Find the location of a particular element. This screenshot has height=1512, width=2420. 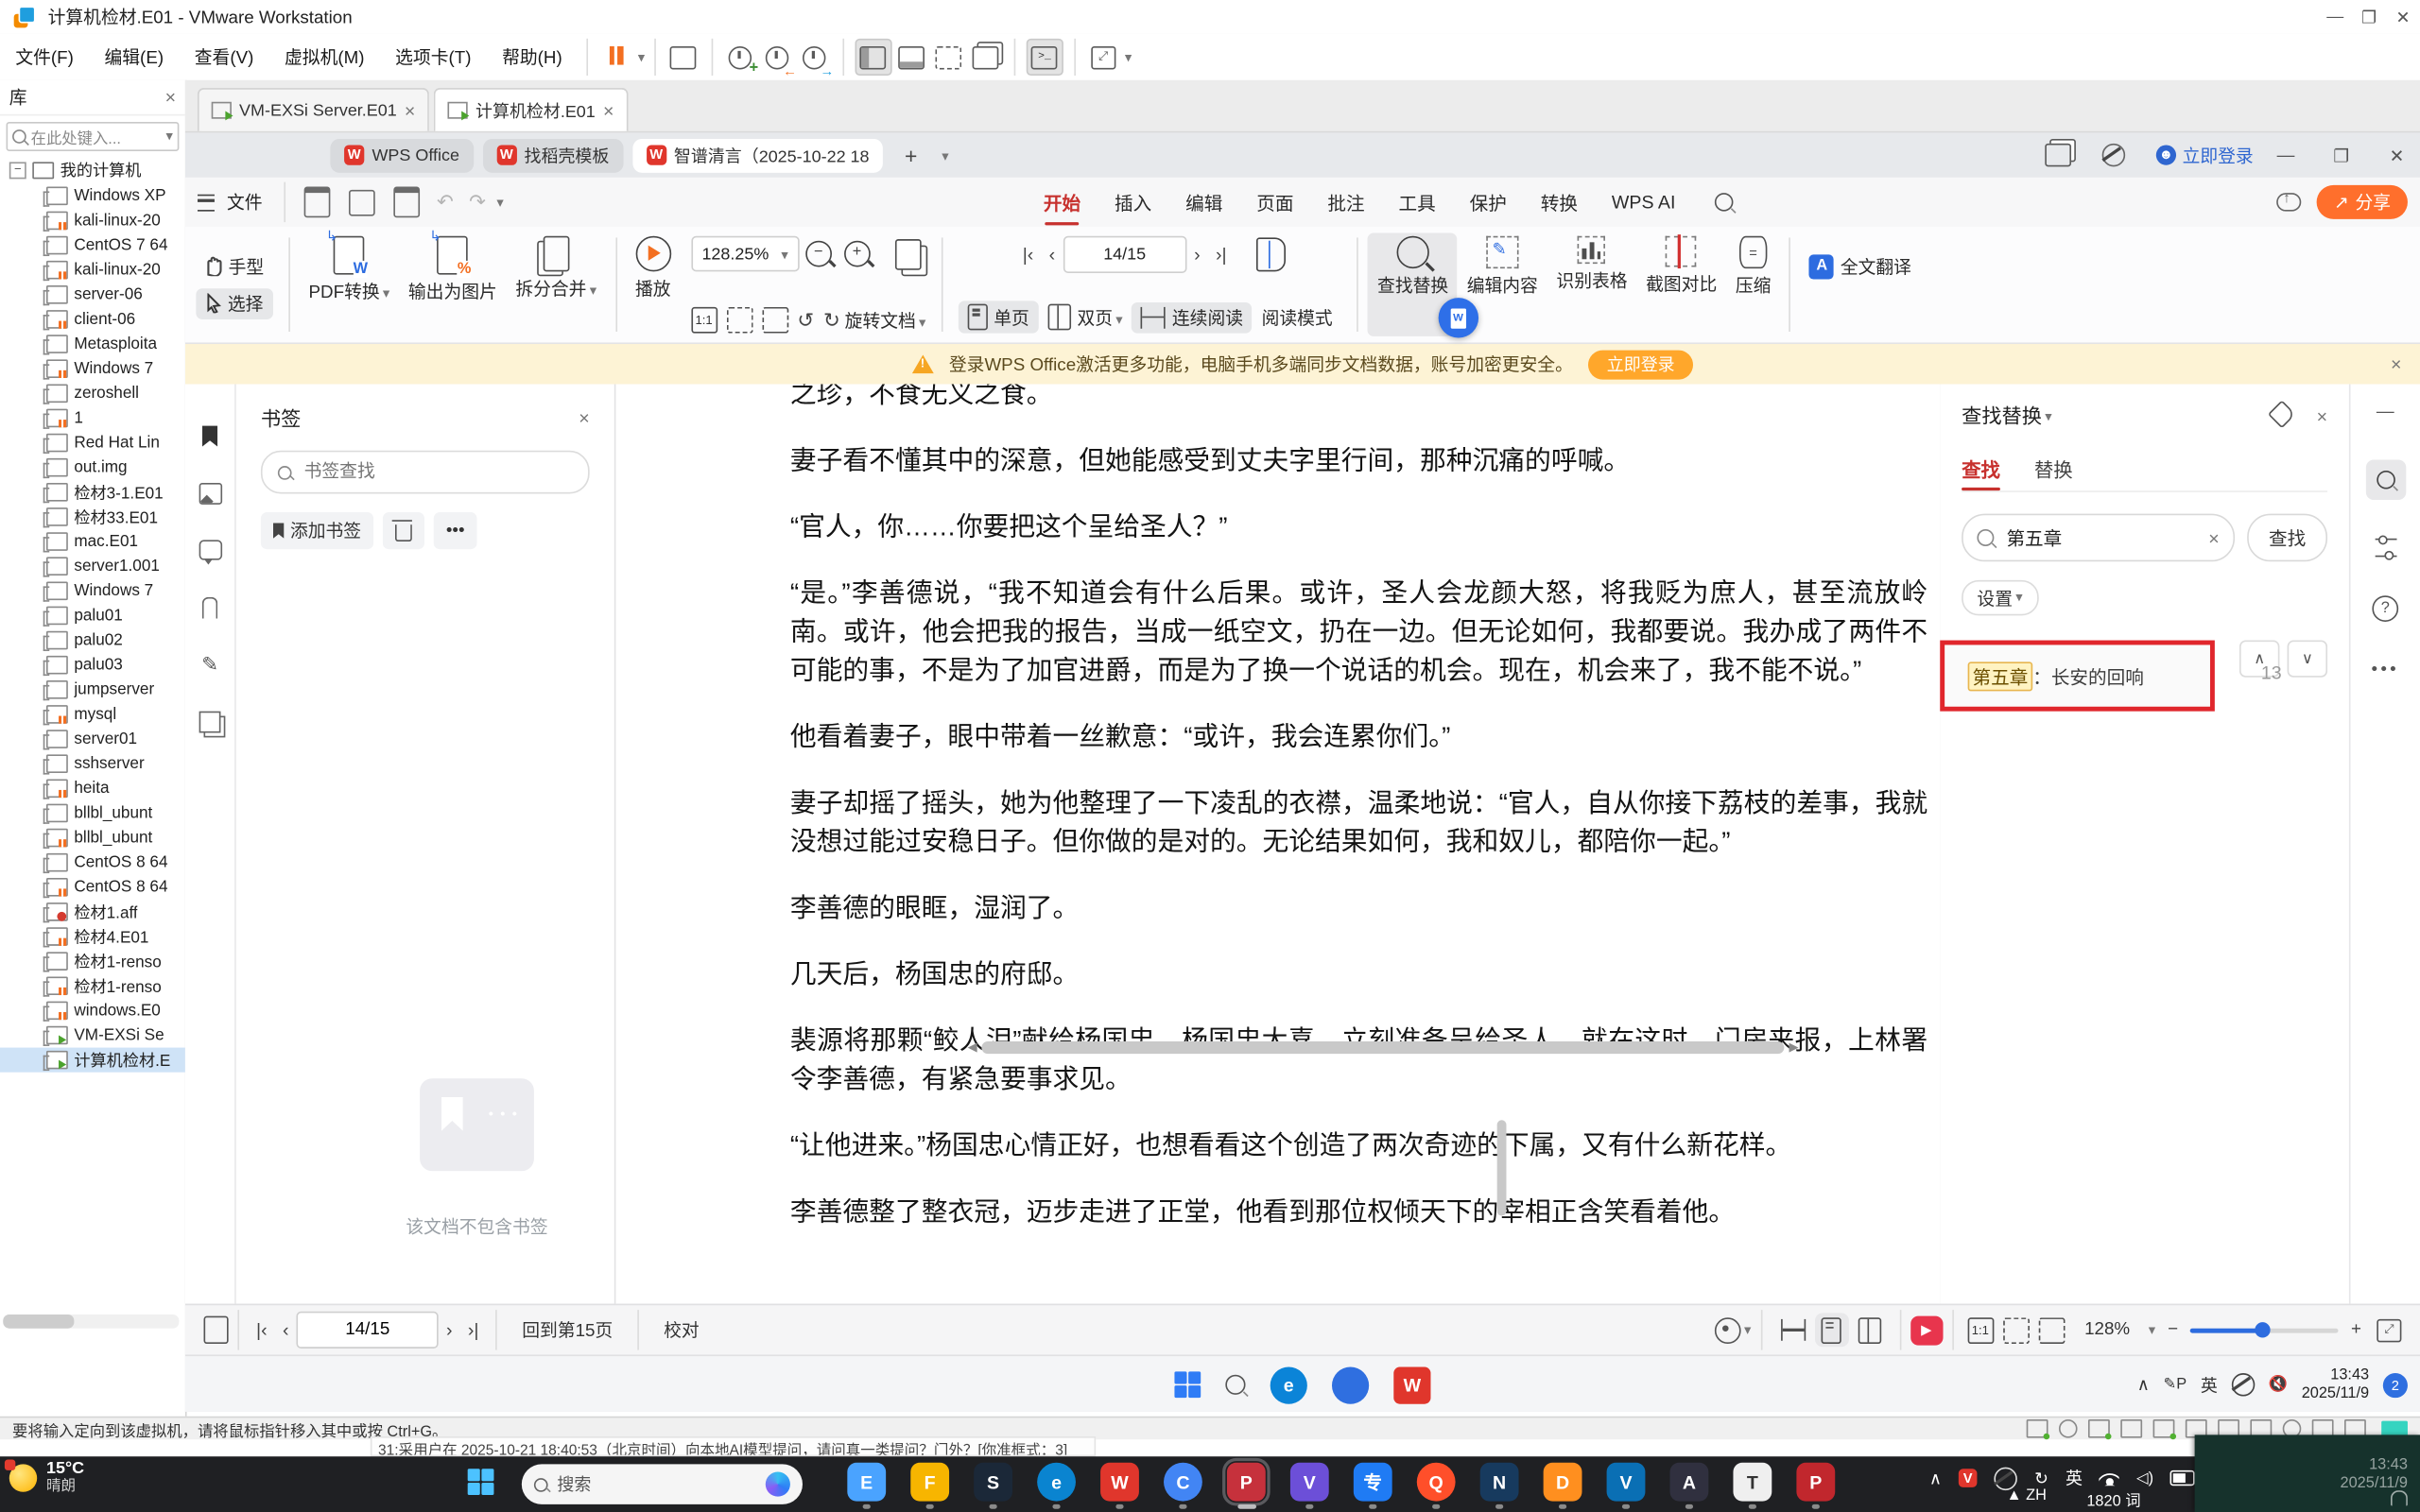

fit-page-icon is located at coordinates (2016, 1330).